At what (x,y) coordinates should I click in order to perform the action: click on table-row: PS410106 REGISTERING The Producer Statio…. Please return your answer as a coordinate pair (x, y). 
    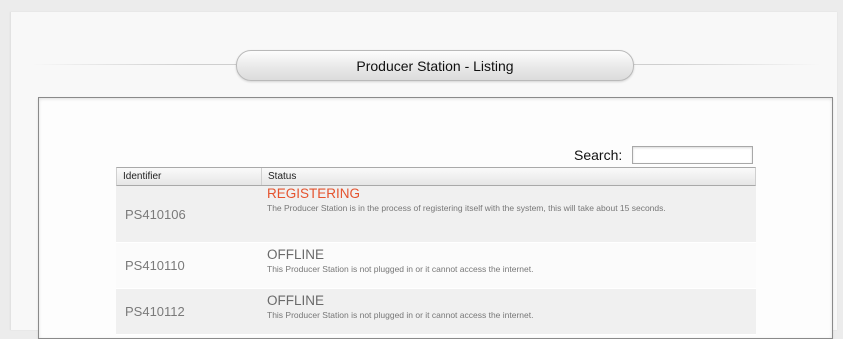
    Looking at the image, I should click on (436, 214).